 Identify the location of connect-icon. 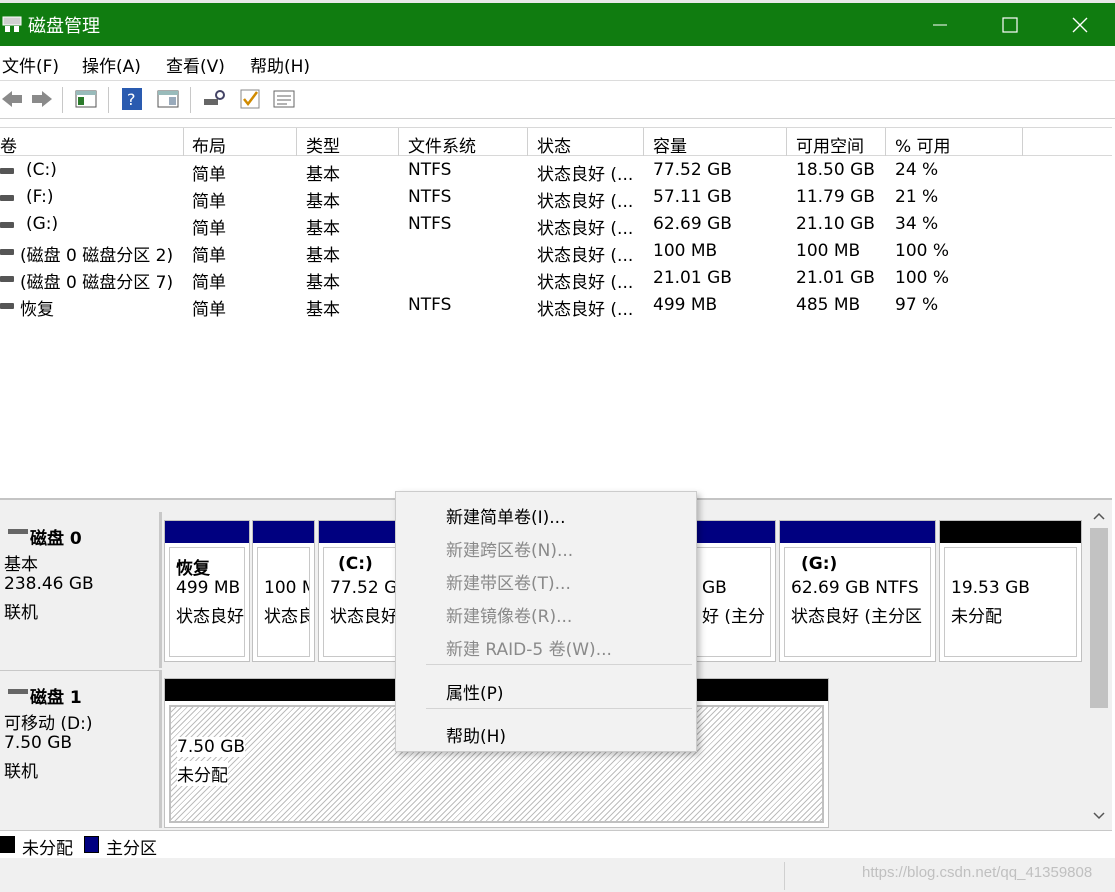
(214, 99).